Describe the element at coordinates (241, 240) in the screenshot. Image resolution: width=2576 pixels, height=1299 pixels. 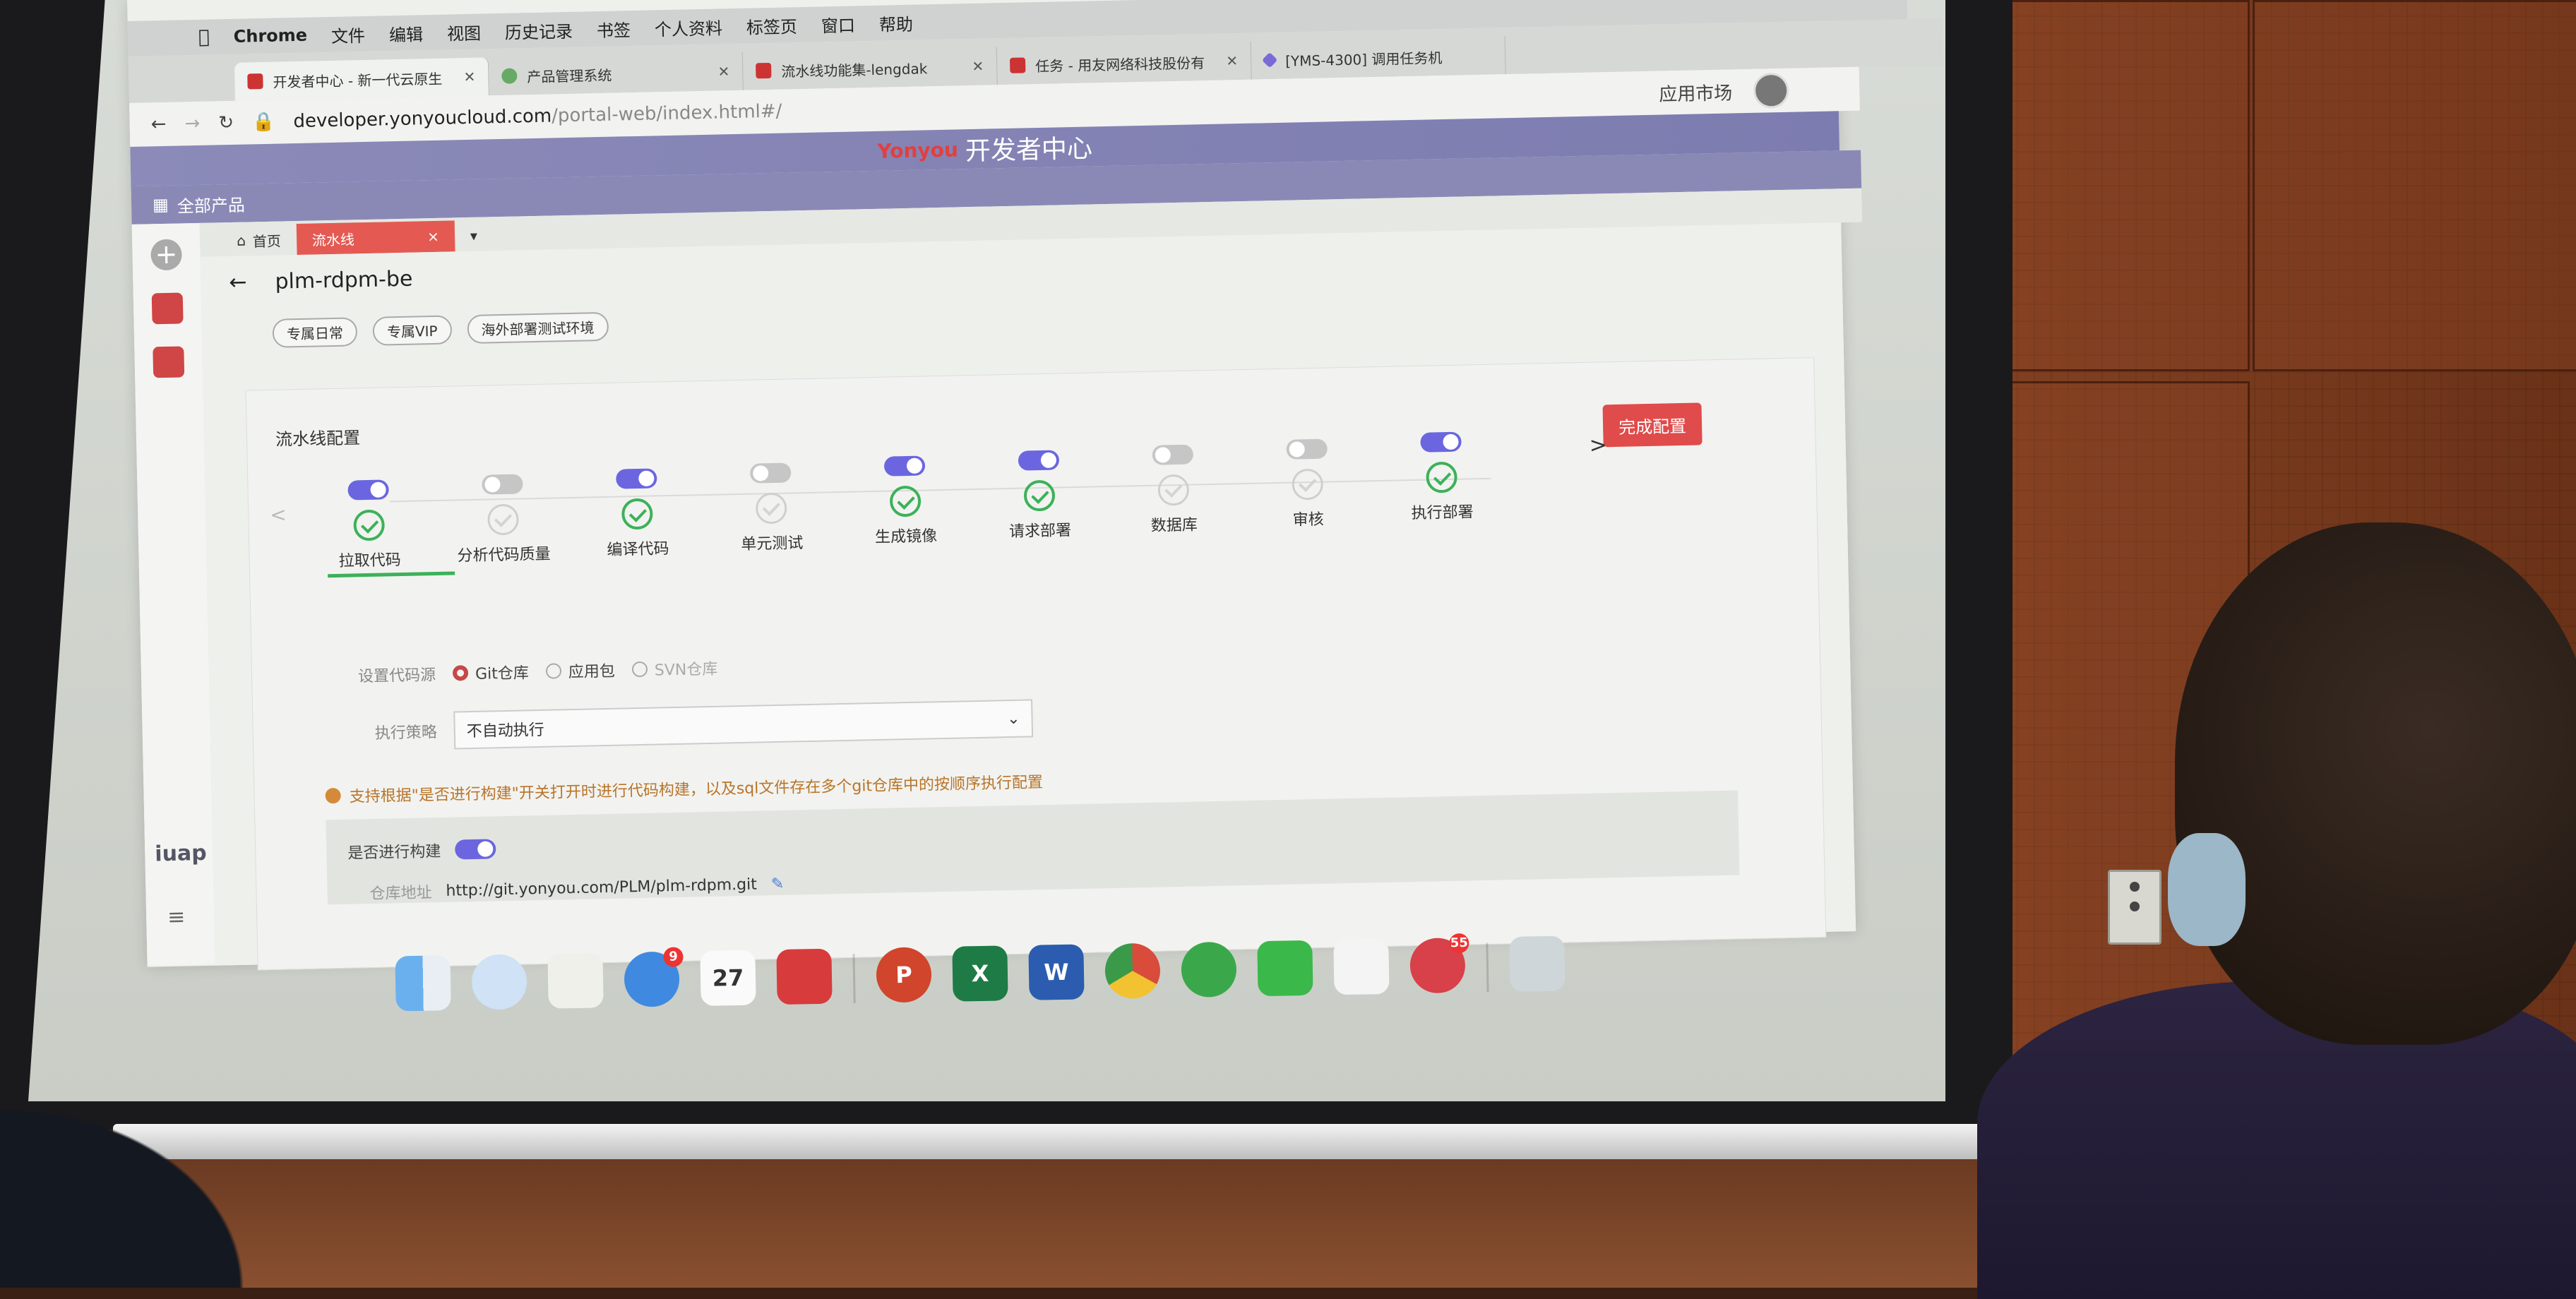
I see `home-icon: ⌂` at that location.